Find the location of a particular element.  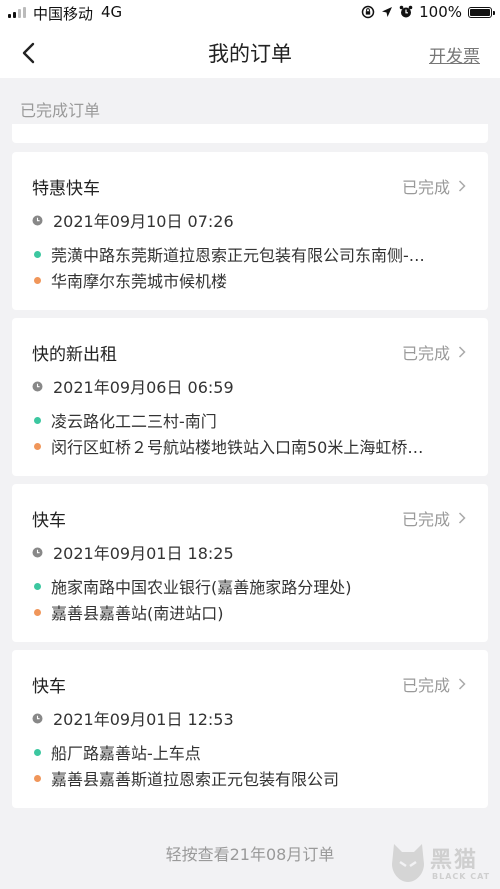

destination-row: 嘉善县嘉善斯道拉恩索正元包装有限公司 is located at coordinates (248, 778).